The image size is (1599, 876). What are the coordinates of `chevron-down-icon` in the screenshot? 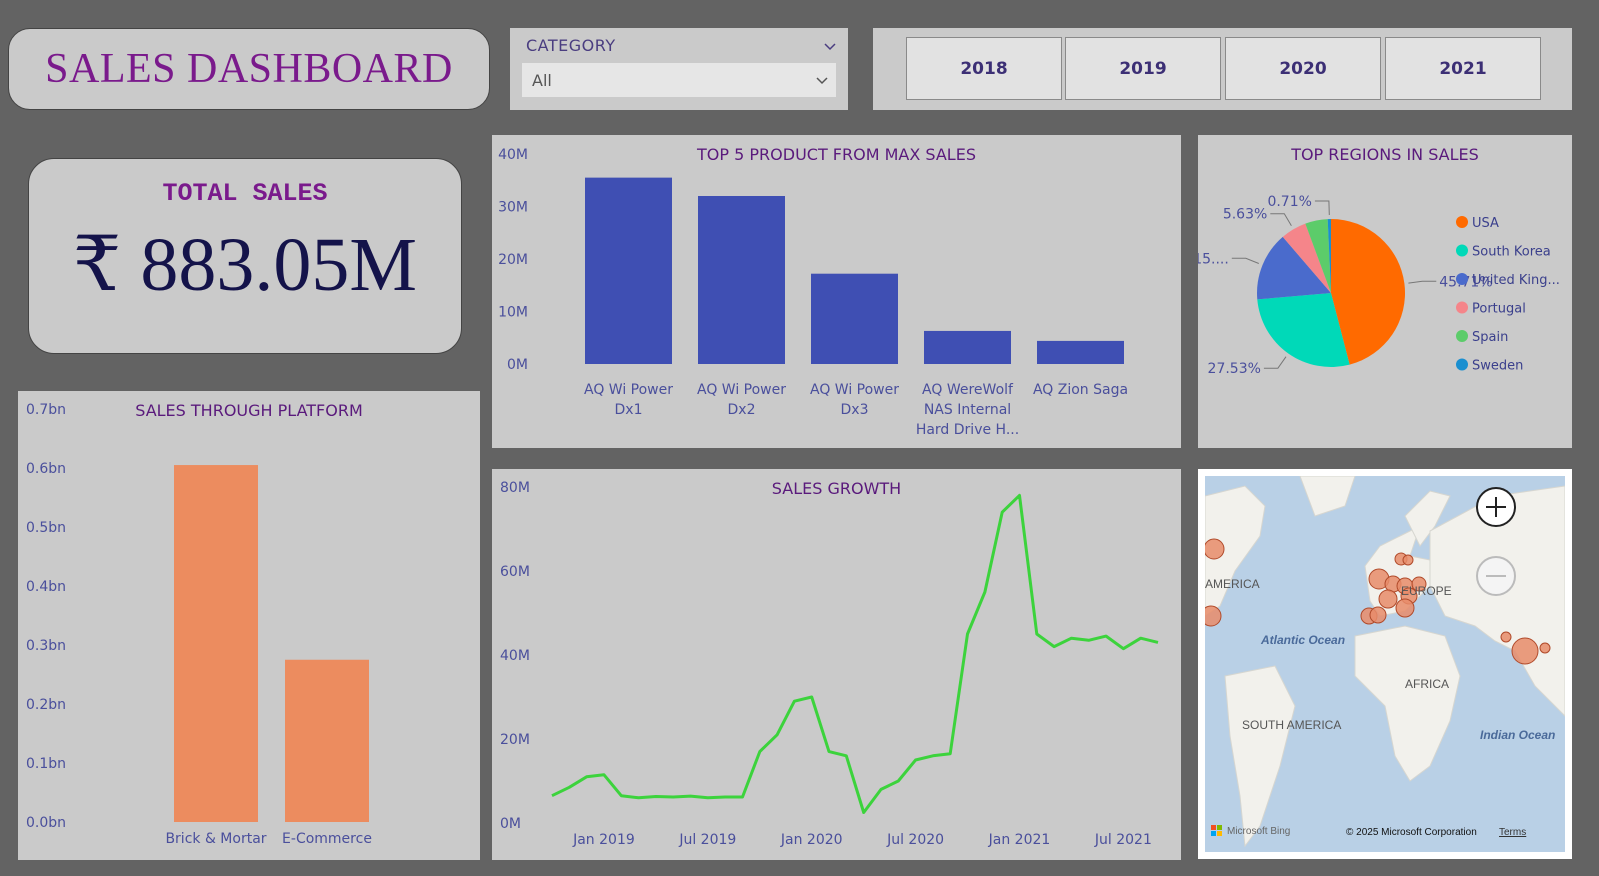 It's located at (830, 46).